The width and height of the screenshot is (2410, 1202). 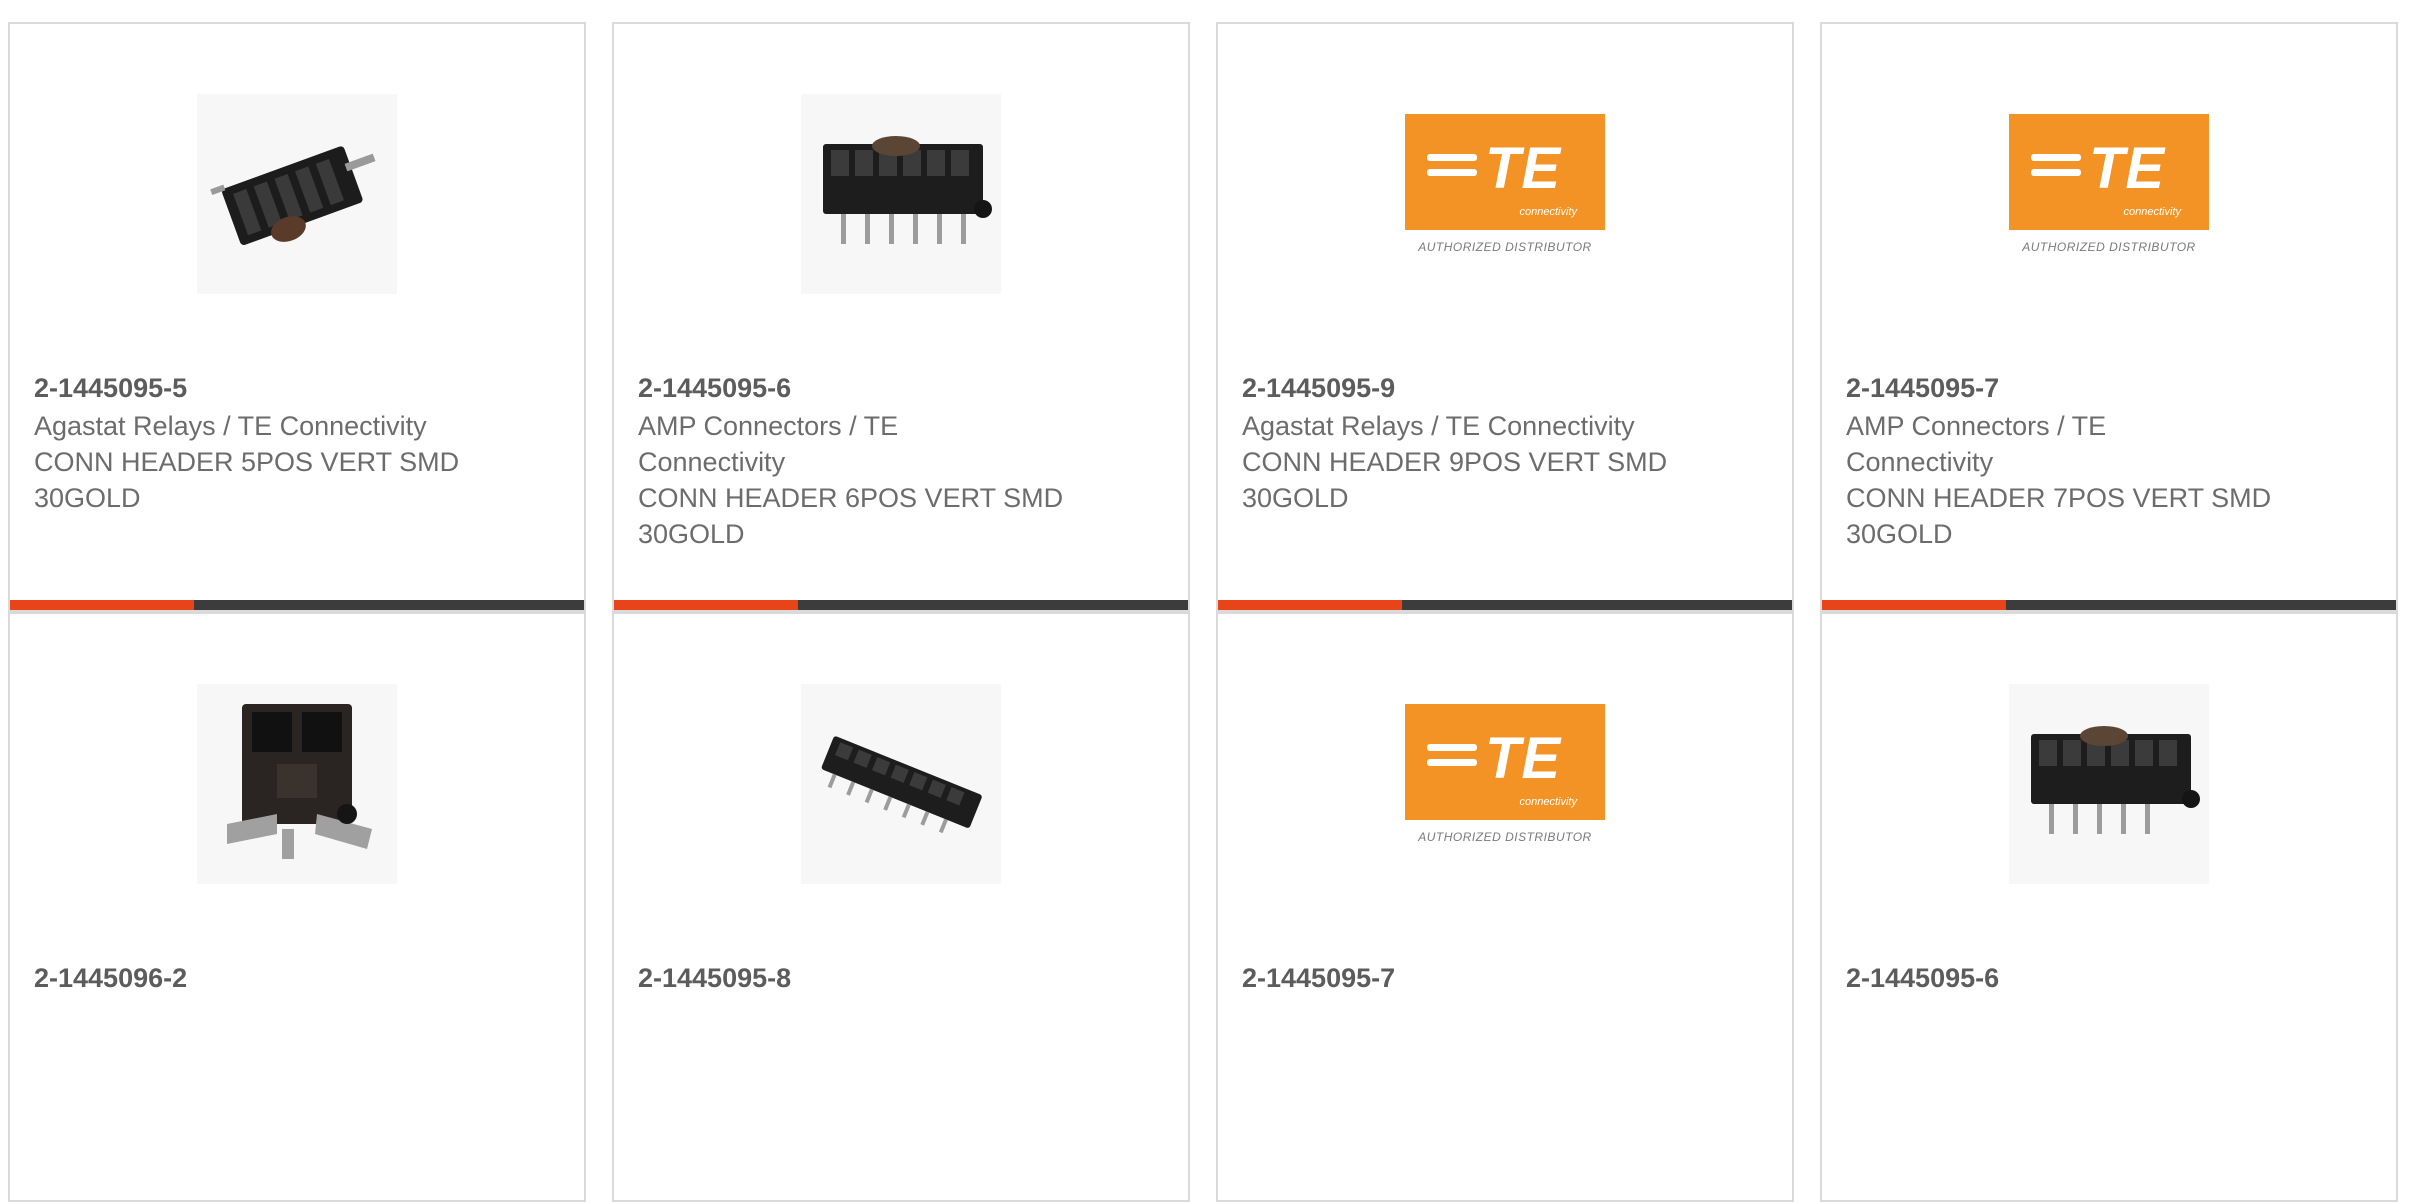 I want to click on description: CONN HEADER 7POS VERT SMD 30GOLD, so click(x=2059, y=516).